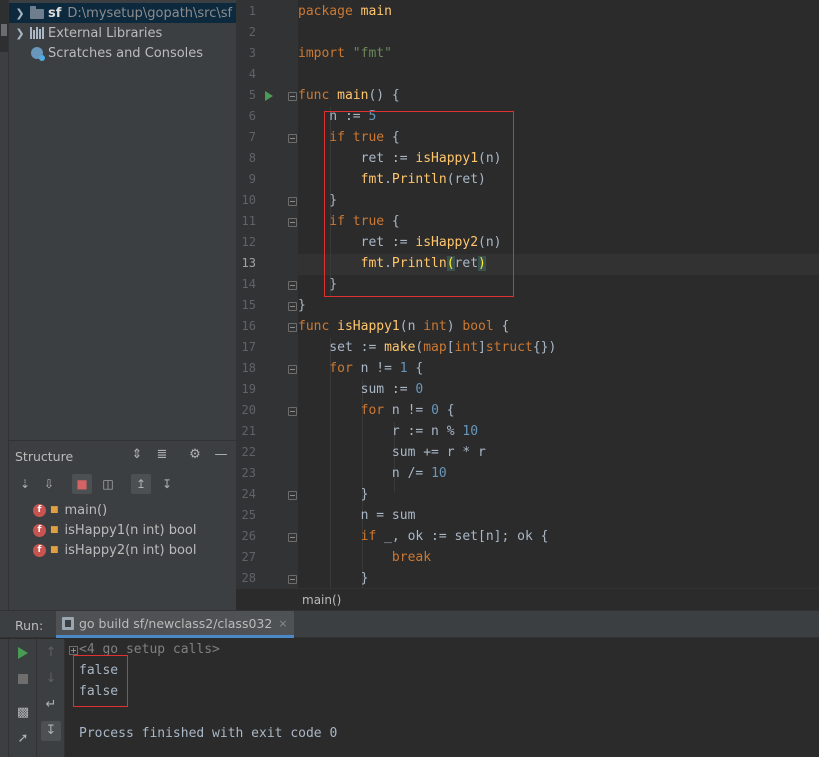 Image resolution: width=819 pixels, height=757 pixels. Describe the element at coordinates (248, 368) in the screenshot. I see `line-number: 18` at that location.